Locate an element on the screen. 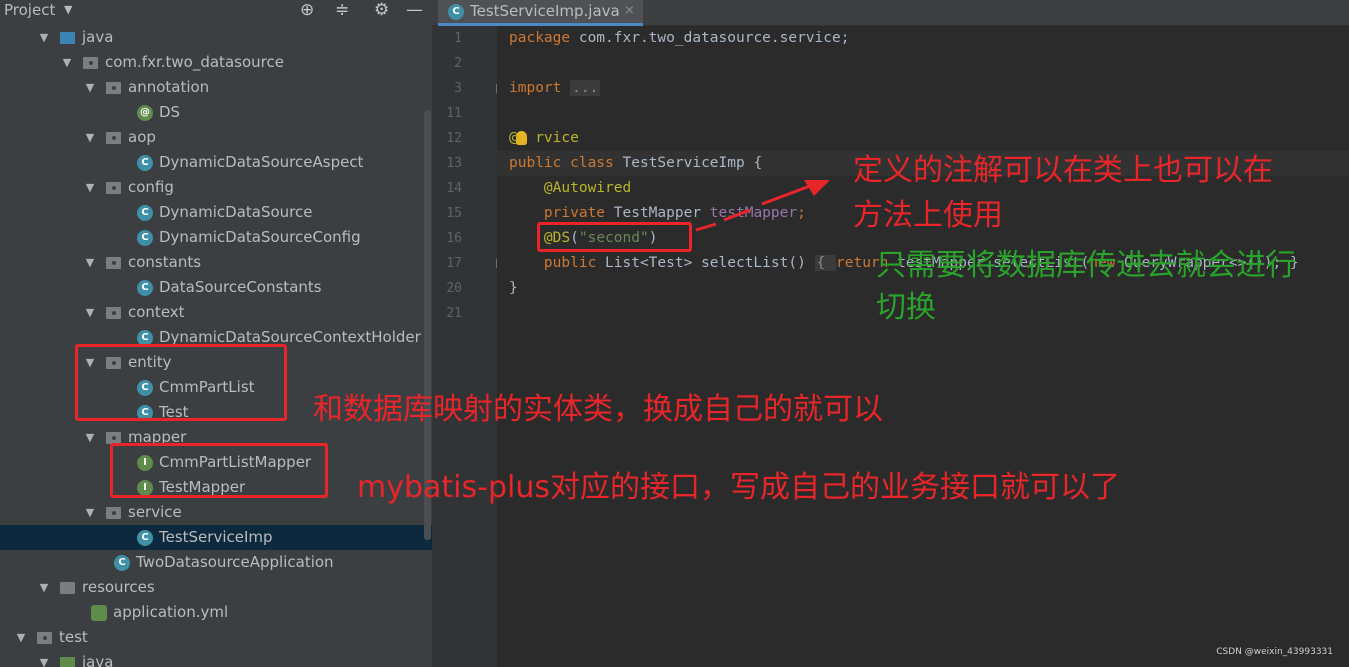 The image size is (1349, 667). tree-item-label: test is located at coordinates (73, 637).